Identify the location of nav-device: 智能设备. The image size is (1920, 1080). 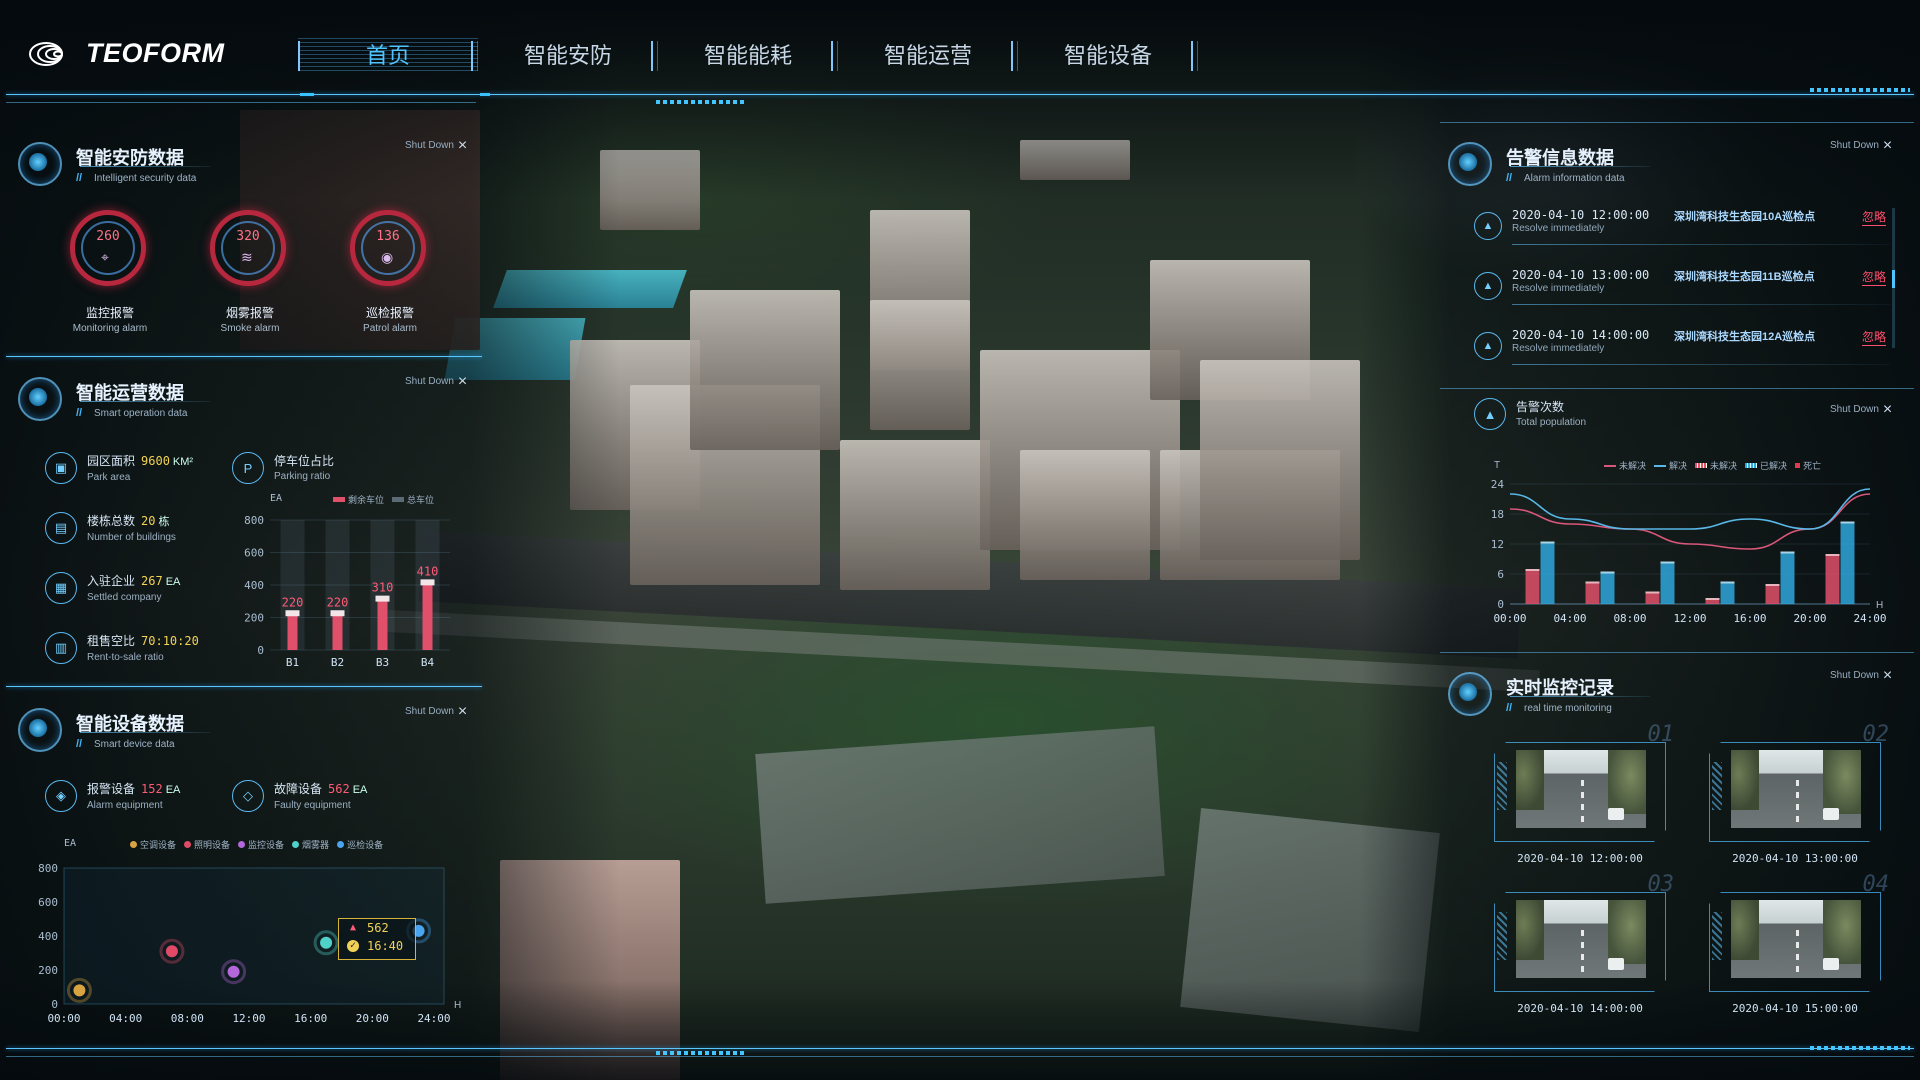
(1108, 56).